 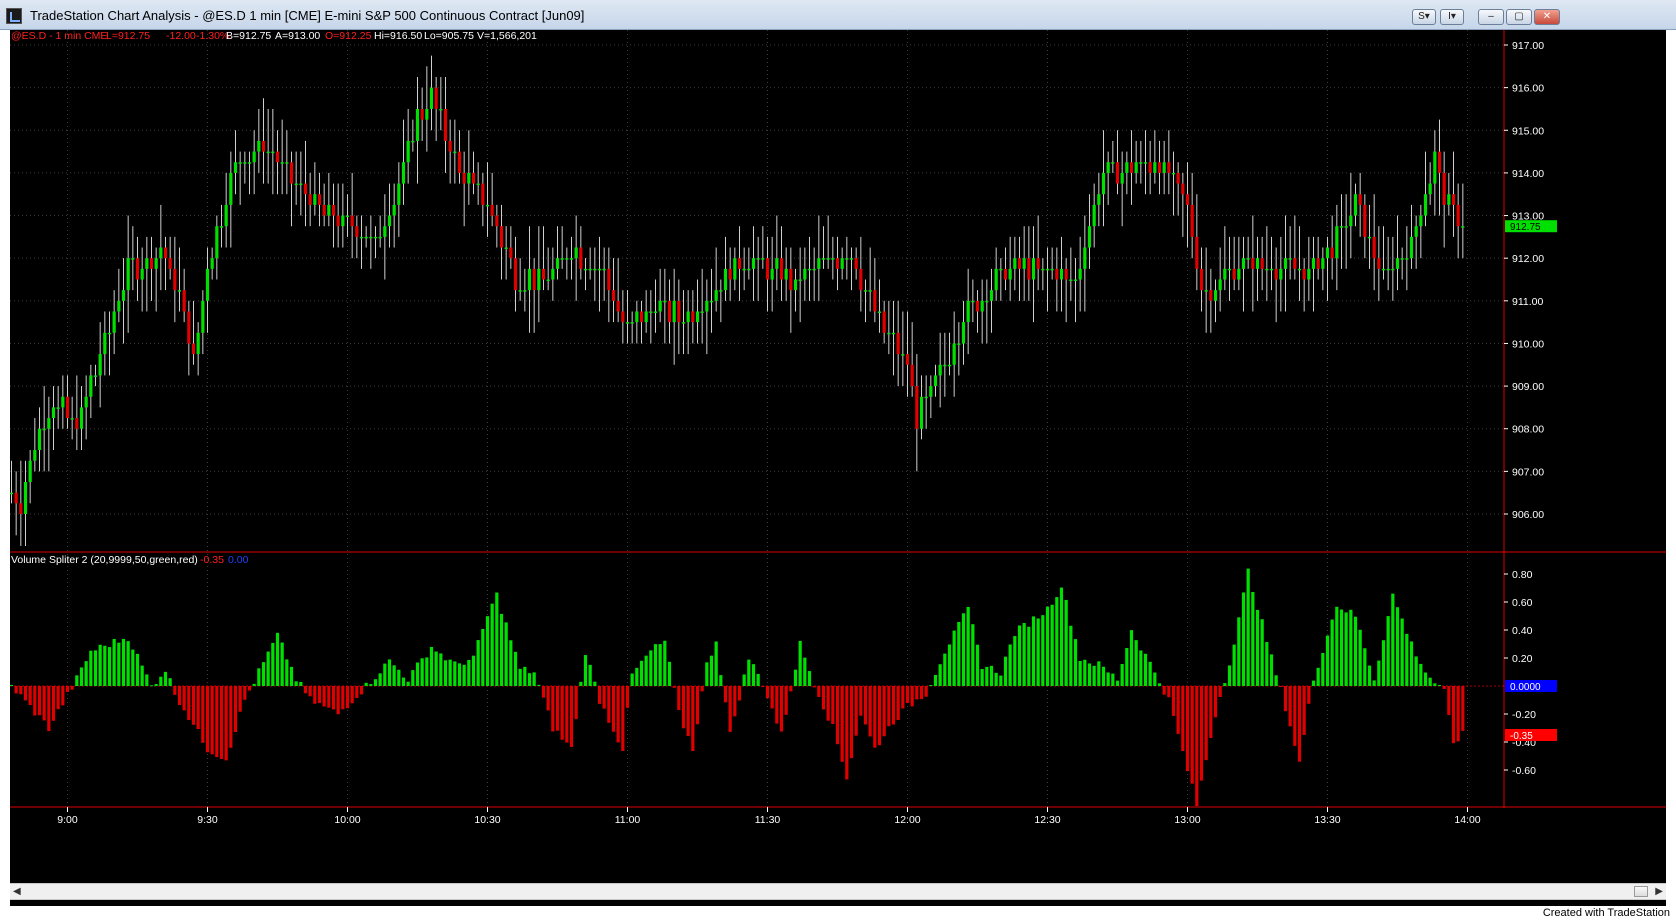 What do you see at coordinates (1659, 891) in the screenshot?
I see `scroll-right-arrow-icon: ▶` at bounding box center [1659, 891].